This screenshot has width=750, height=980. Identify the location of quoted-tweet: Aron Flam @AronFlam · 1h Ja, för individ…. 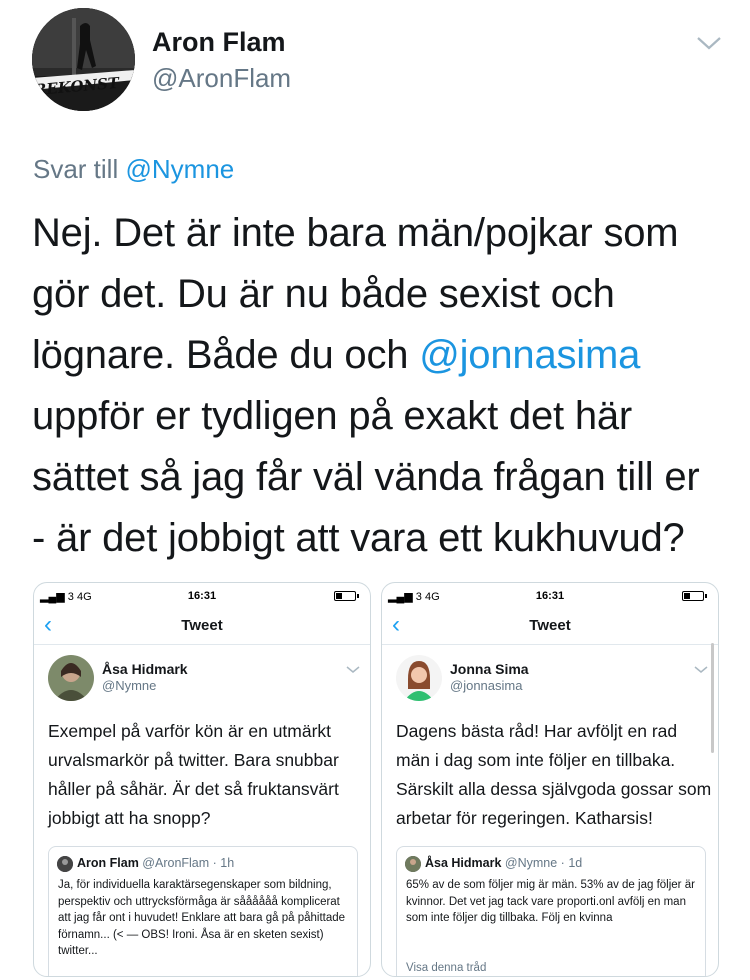
(203, 911).